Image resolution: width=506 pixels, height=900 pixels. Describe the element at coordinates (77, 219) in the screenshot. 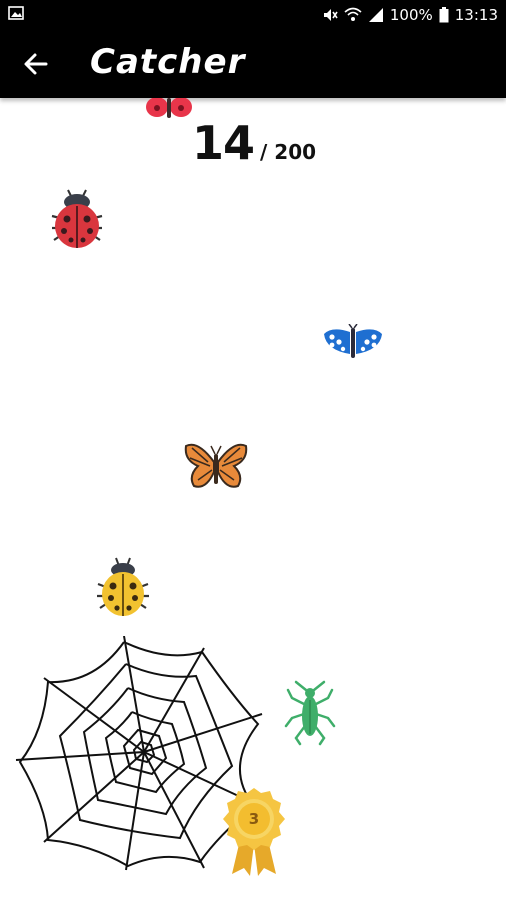

I see `red-ladybug` at that location.